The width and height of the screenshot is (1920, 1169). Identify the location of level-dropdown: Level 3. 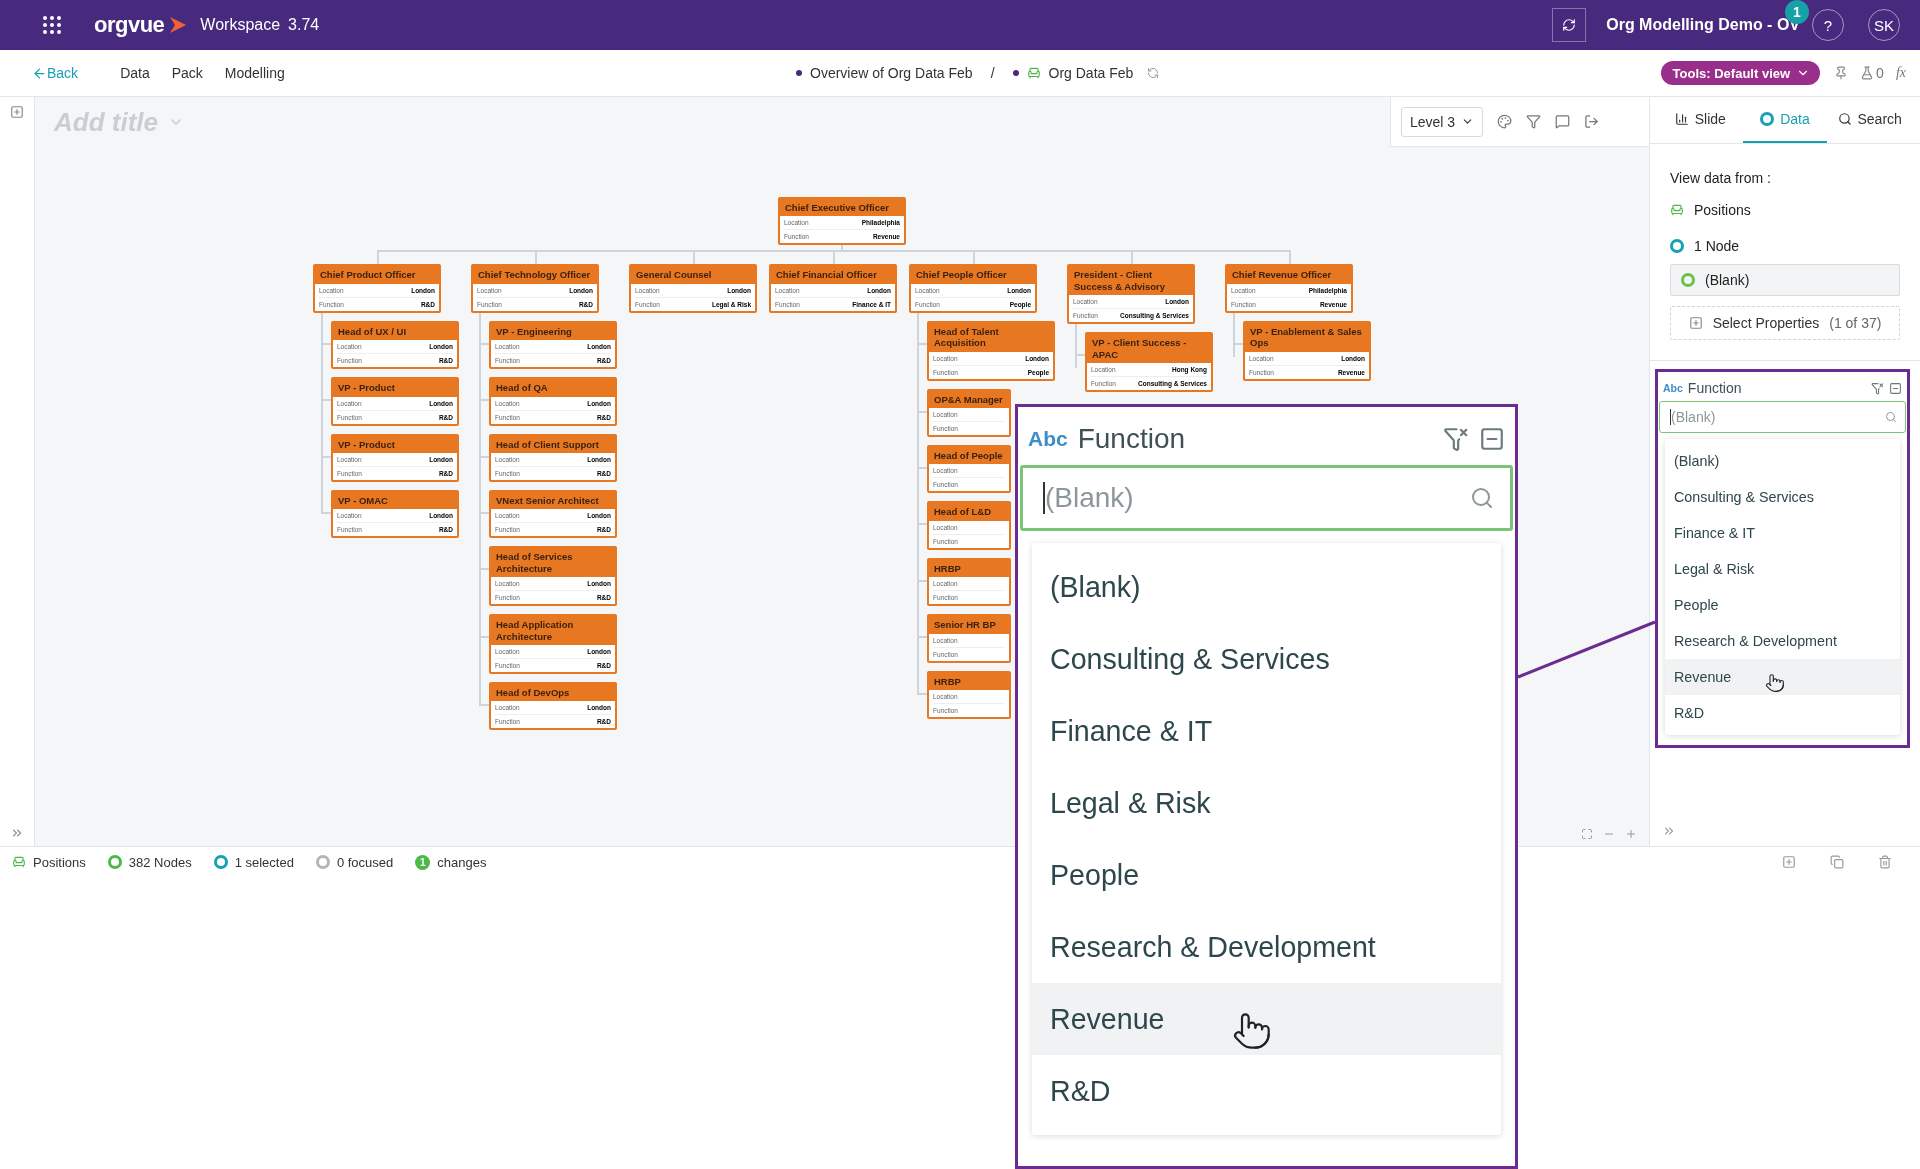
(1442, 121).